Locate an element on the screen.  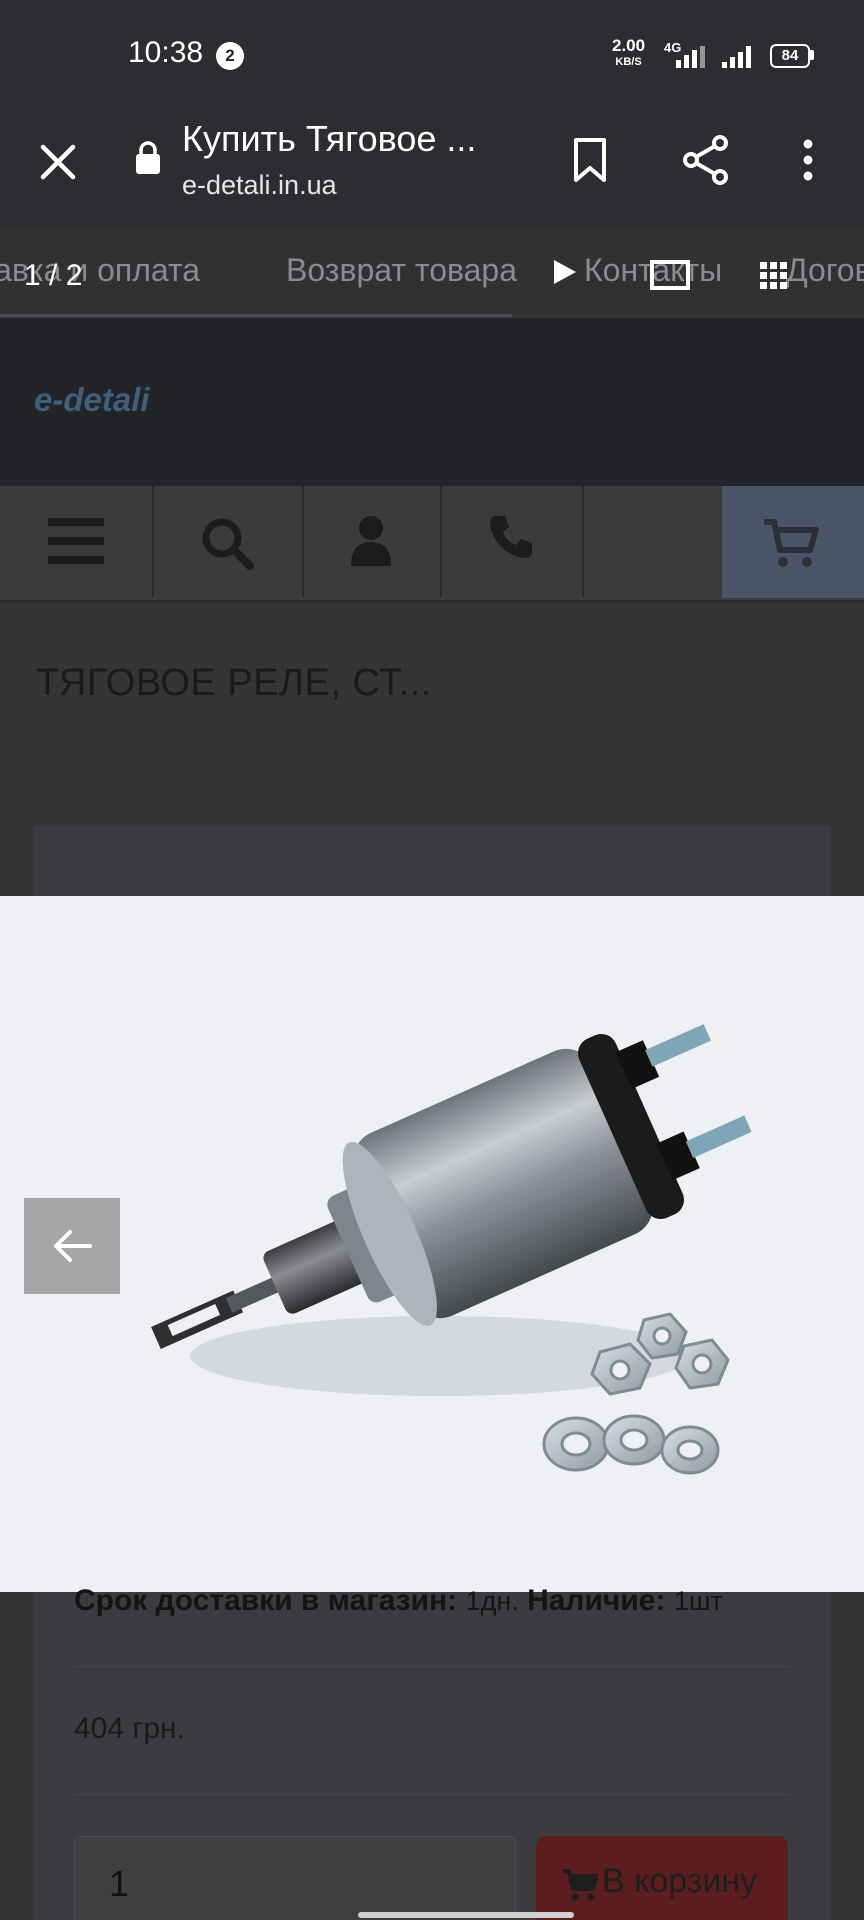
menu-scroll-indicator is located at coordinates (256, 315).